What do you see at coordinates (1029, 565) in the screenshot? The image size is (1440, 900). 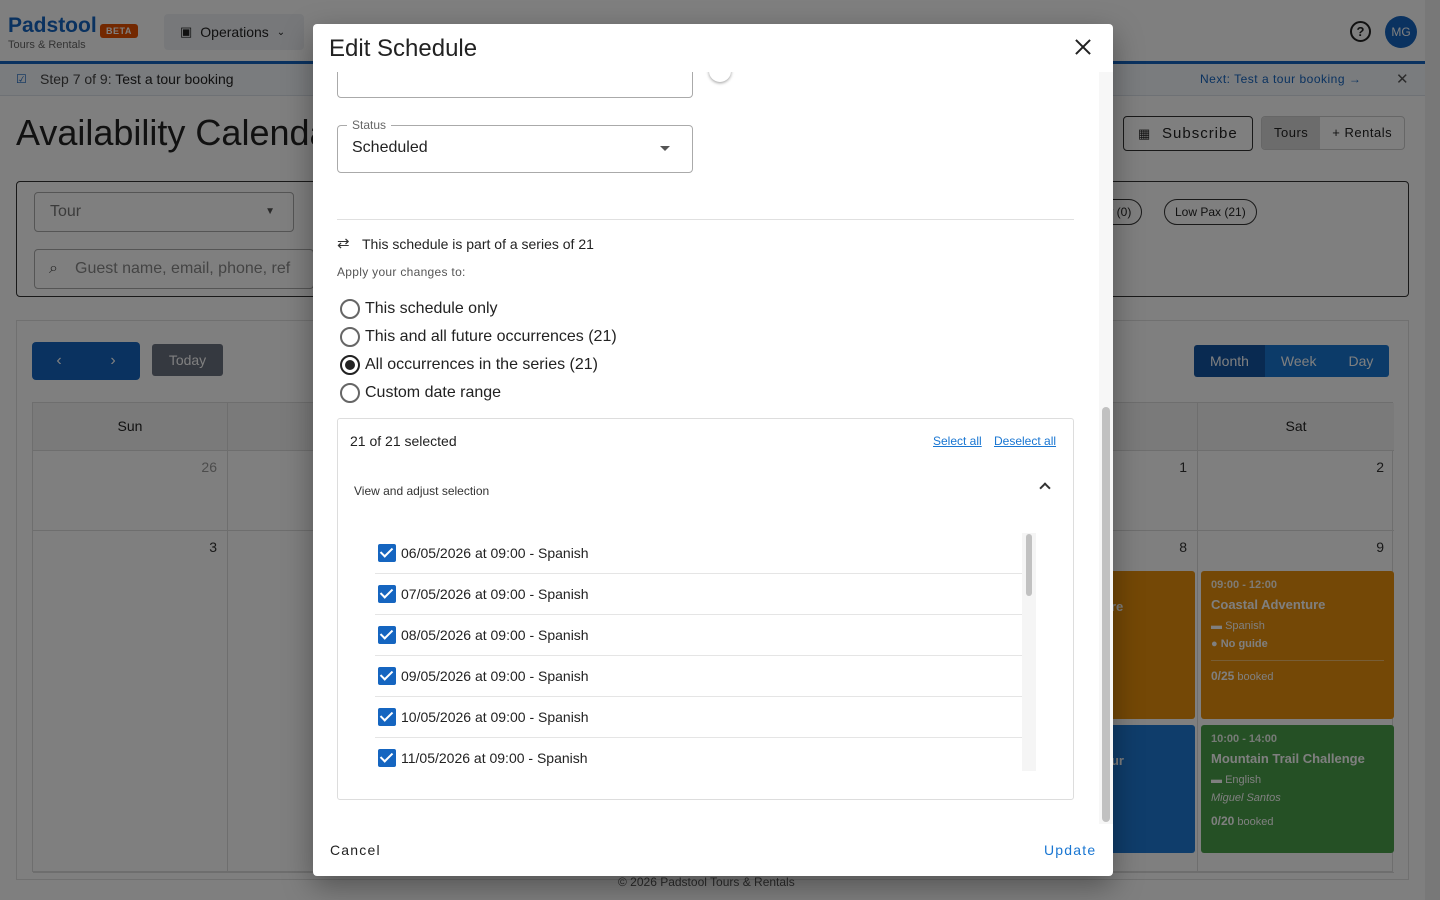 I see `list-scrollbar-thumb` at bounding box center [1029, 565].